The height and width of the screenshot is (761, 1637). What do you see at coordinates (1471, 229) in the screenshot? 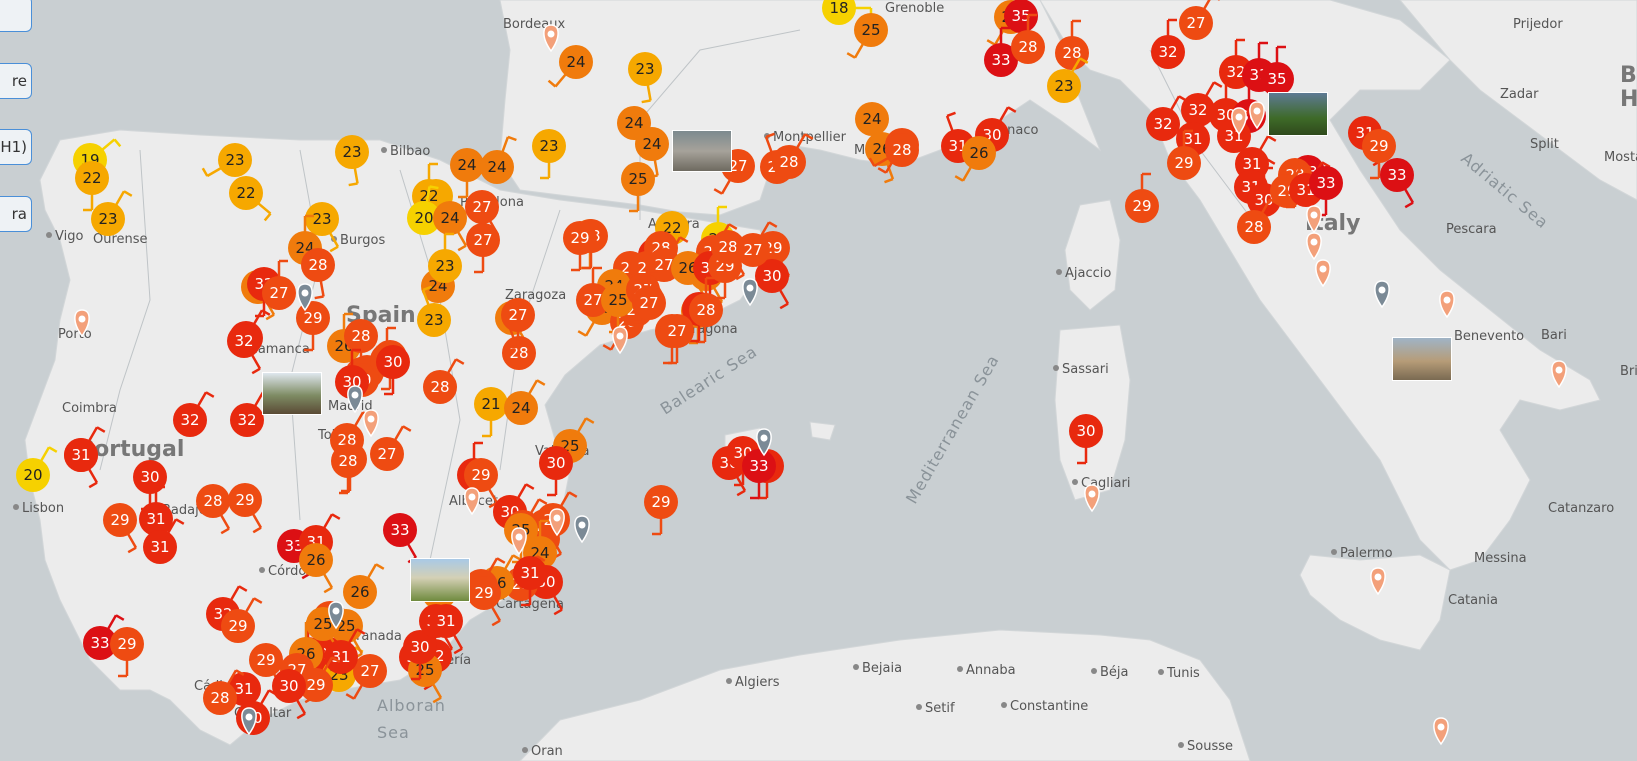
I see `city-label: Pescara` at bounding box center [1471, 229].